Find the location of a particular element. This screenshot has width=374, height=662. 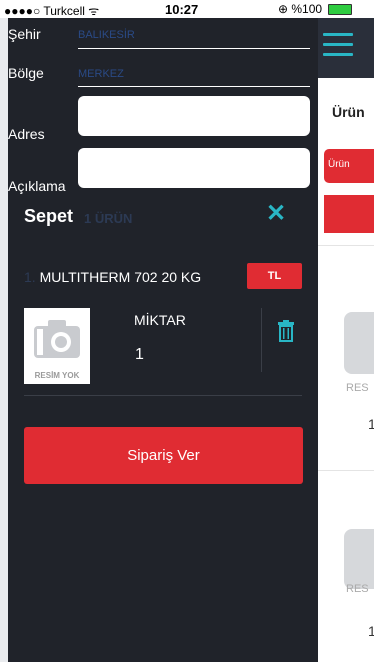

product-filter-button: Ürün is located at coordinates (349, 166).